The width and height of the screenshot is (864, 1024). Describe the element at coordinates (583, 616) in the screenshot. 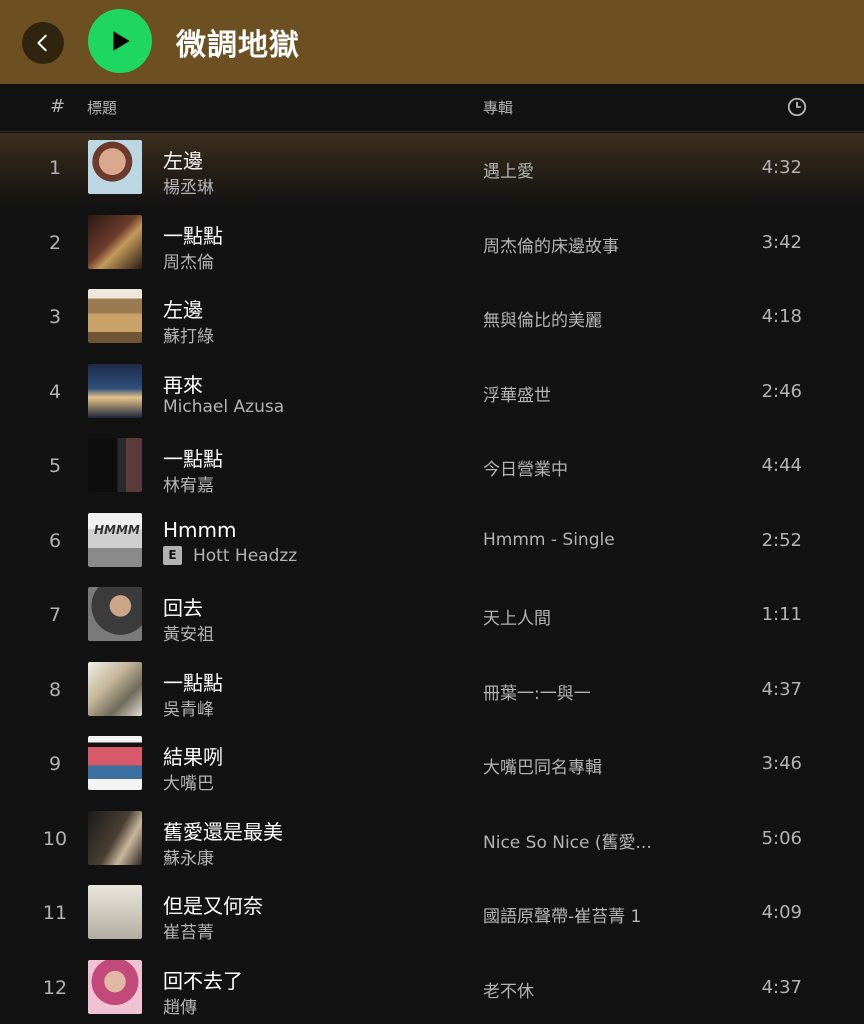

I see `track-album: 天上人間` at that location.